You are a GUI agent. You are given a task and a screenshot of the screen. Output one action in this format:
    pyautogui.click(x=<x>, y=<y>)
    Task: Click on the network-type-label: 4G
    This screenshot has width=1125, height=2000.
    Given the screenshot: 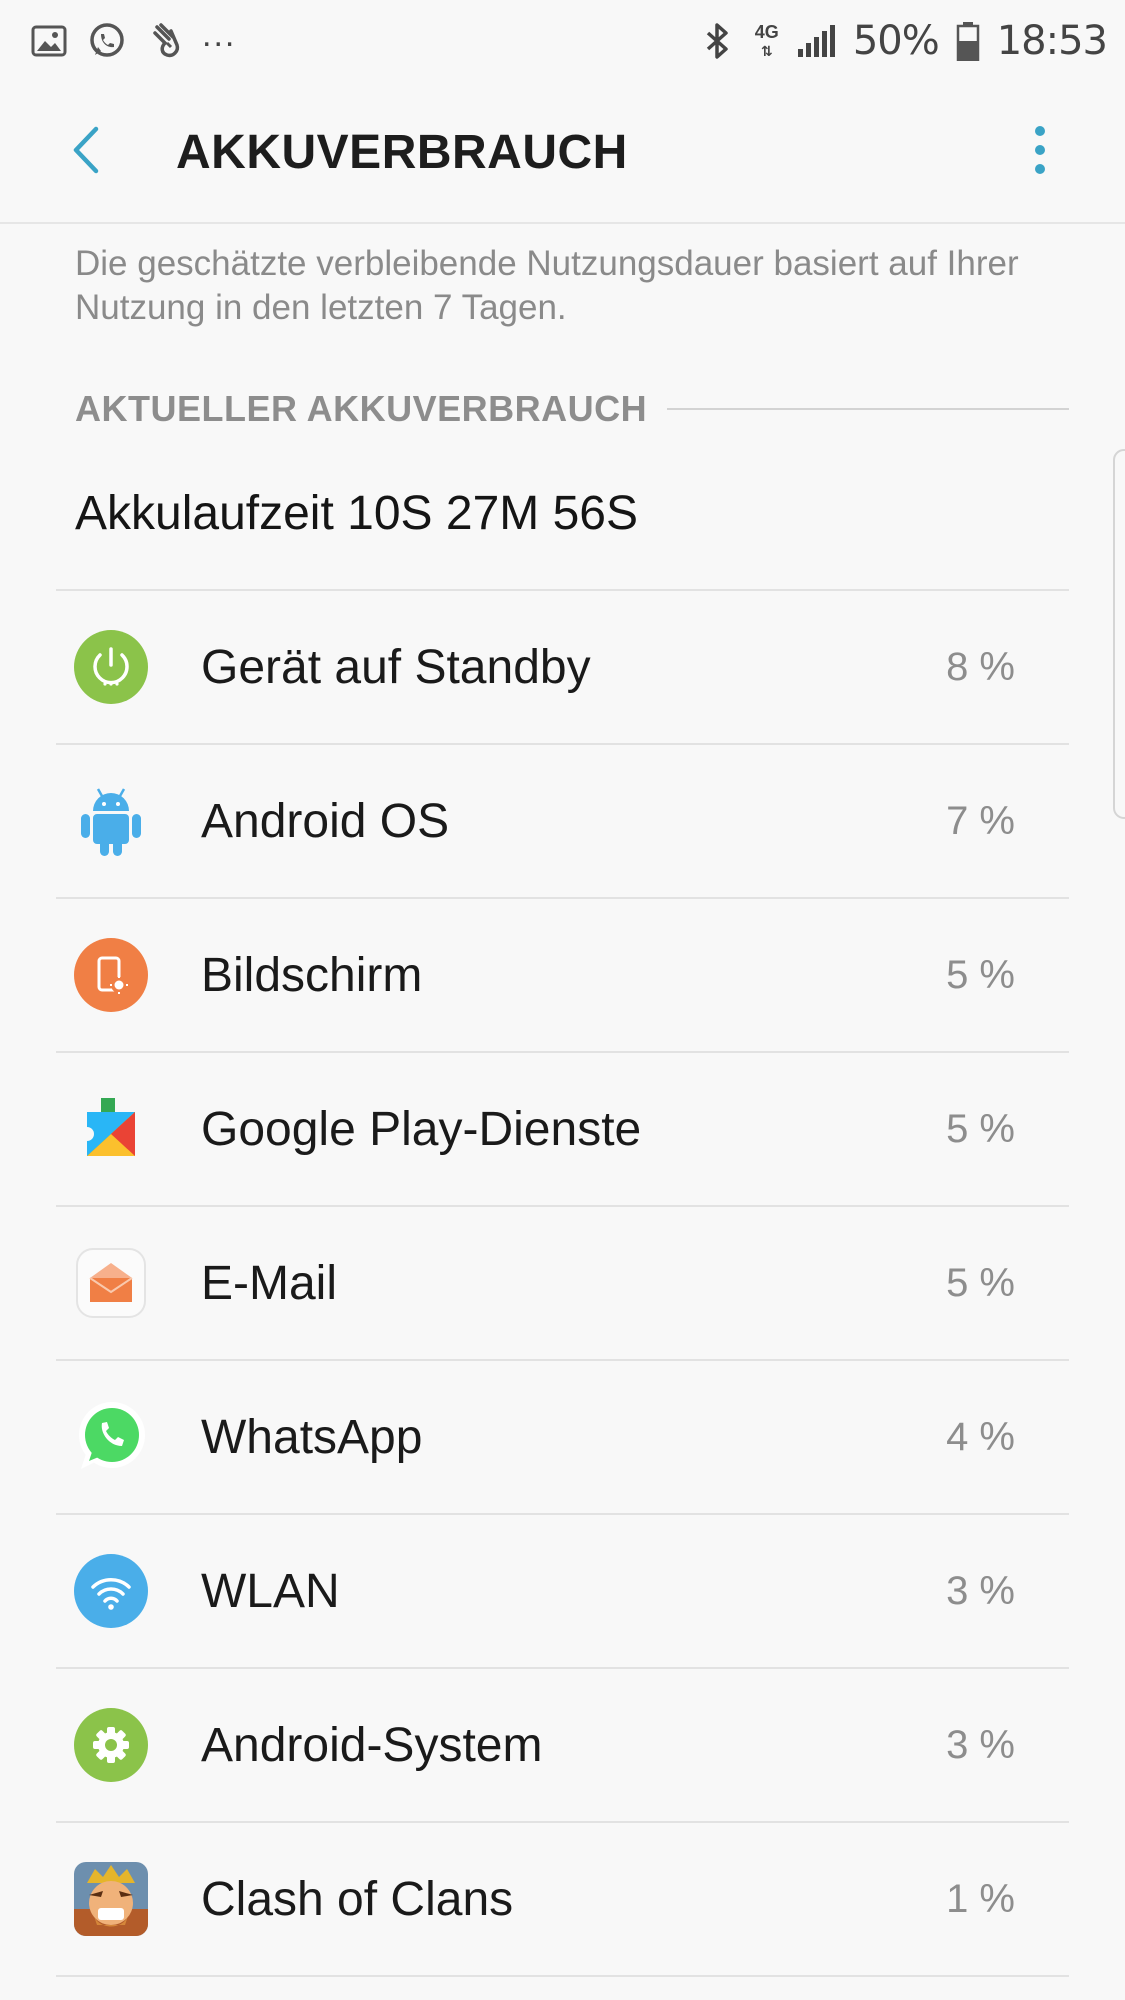 What is the action you would take?
    pyautogui.click(x=766, y=31)
    